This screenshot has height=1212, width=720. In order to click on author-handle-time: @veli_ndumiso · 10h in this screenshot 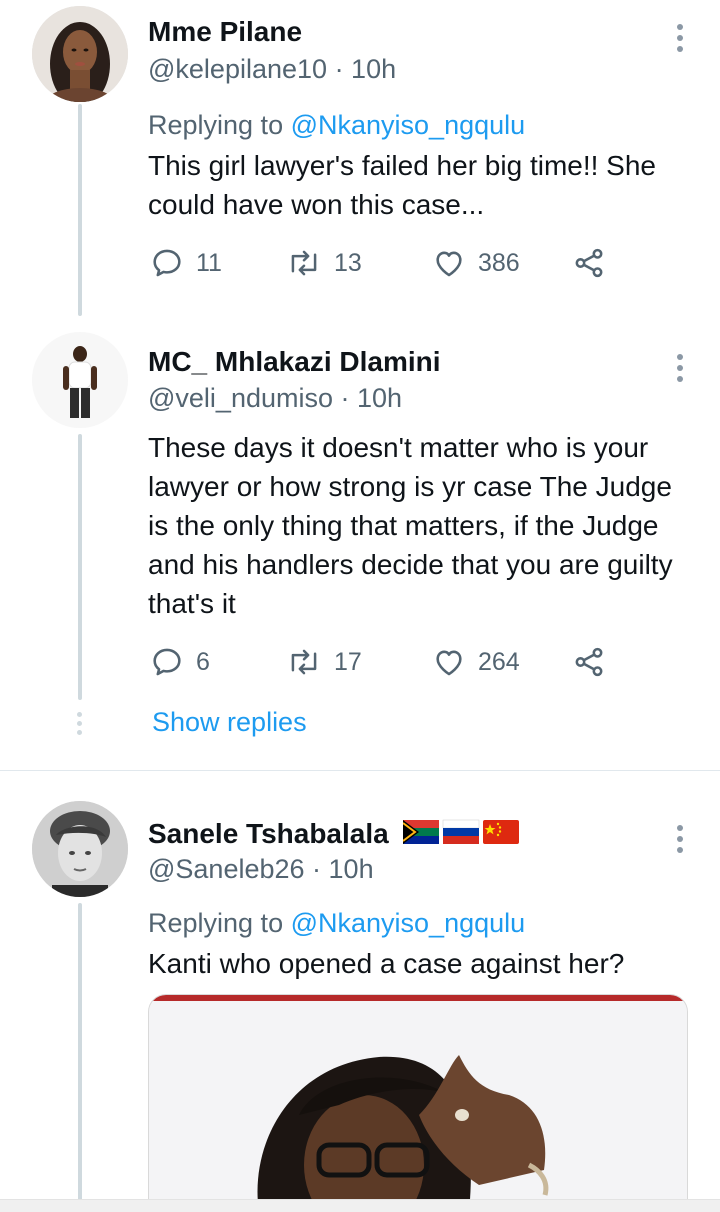, I will do `click(275, 398)`.